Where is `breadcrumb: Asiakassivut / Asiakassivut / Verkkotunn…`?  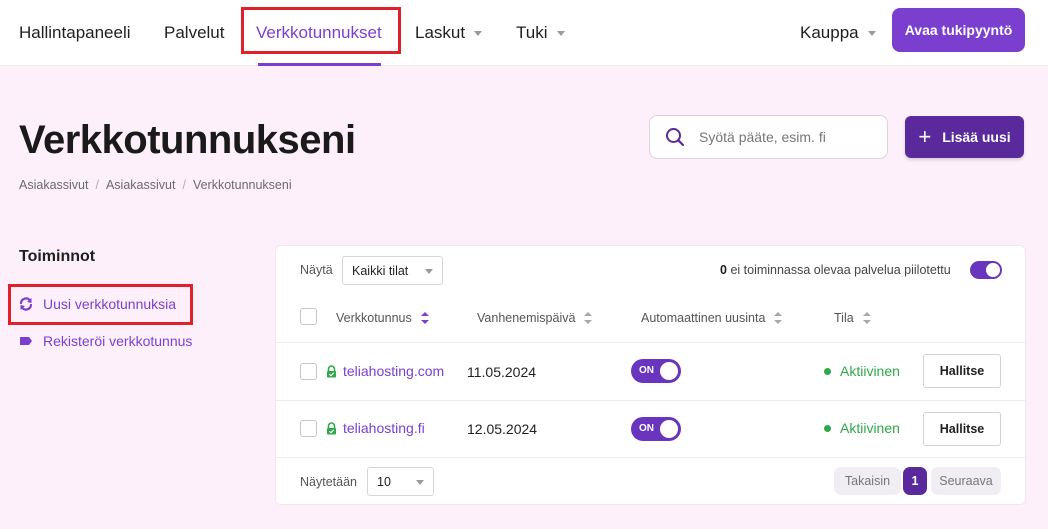 breadcrumb: Asiakassivut / Asiakassivut / Verkkotunn… is located at coordinates (155, 185).